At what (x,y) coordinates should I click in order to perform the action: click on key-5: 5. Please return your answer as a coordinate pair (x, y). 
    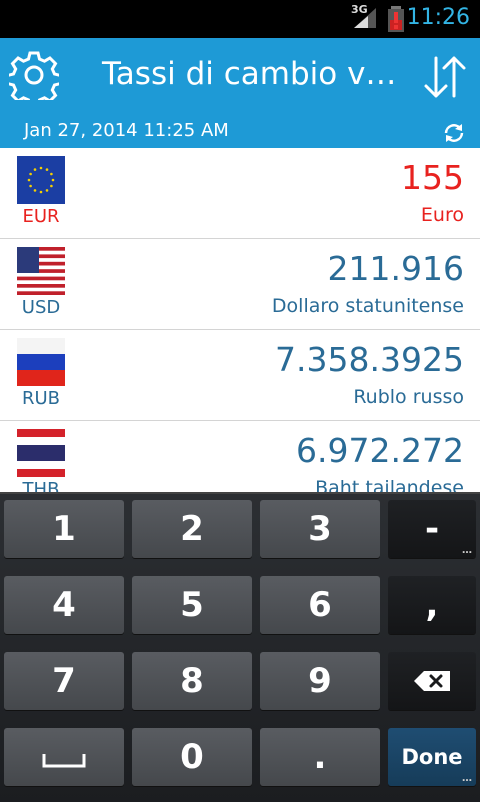
    Looking at the image, I should click on (192, 605).